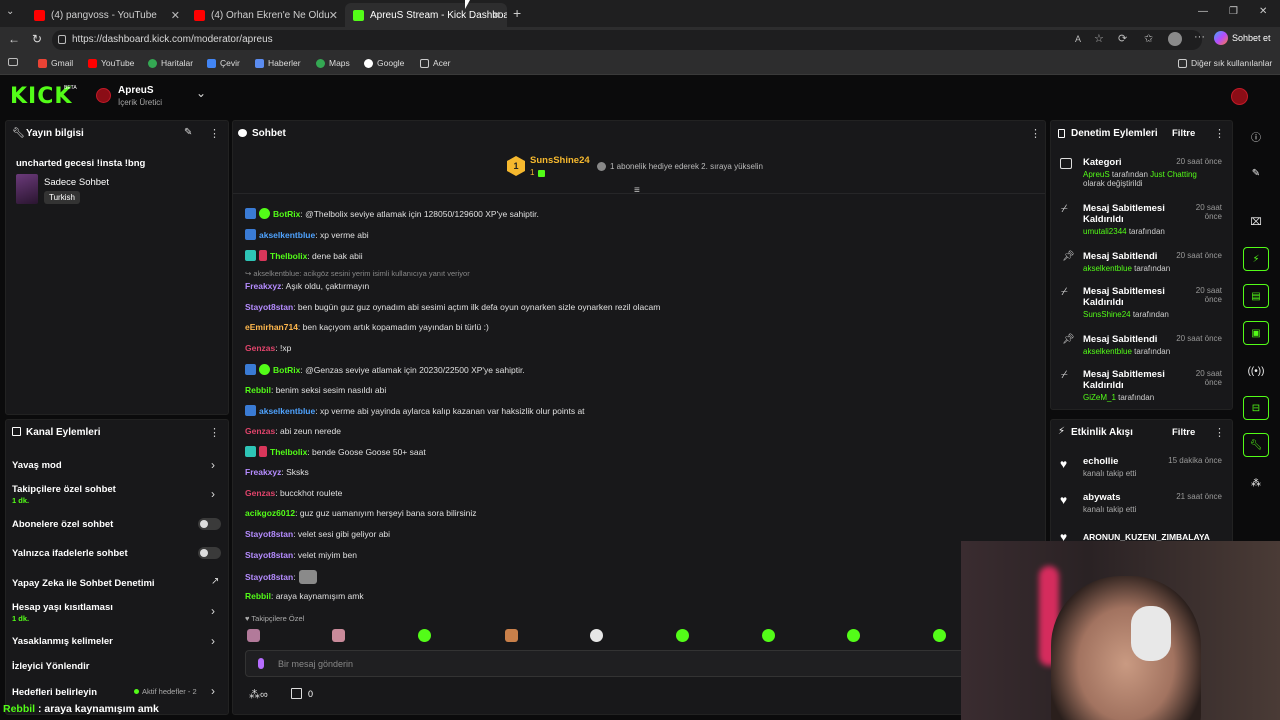 This screenshot has height=720, width=1280. I want to click on screen-icon: ⌧, so click(1256, 222).